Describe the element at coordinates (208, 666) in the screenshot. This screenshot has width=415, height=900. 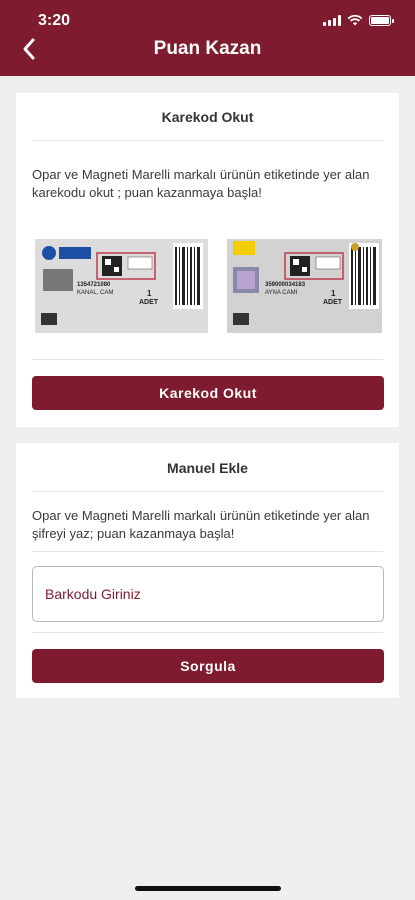
I see `query-button: Sorgula` at that location.